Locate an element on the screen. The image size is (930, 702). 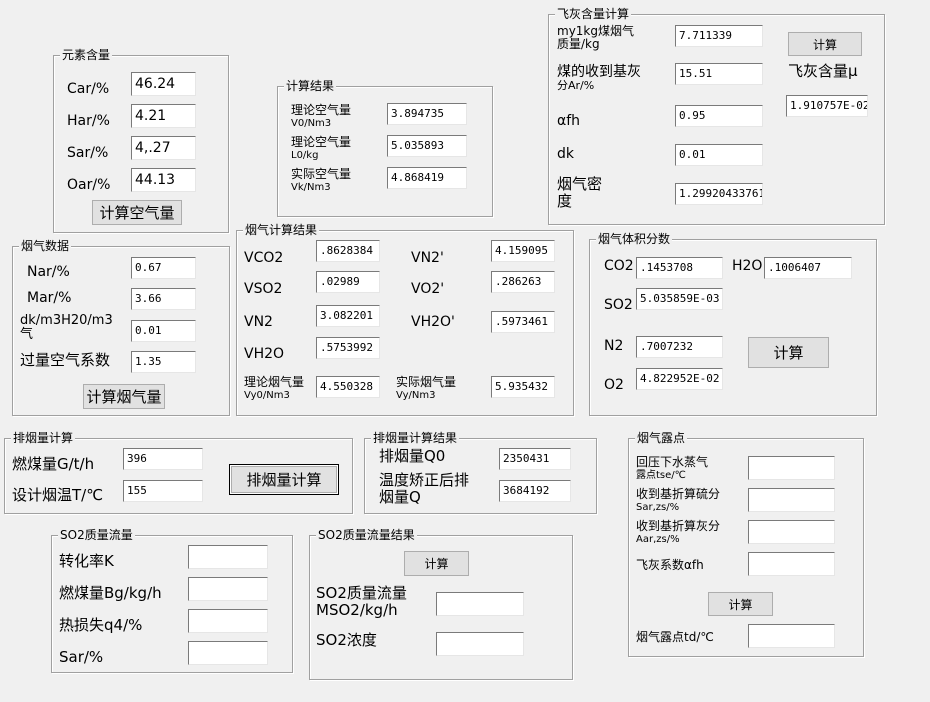
aar-field: 15.51 is located at coordinates (719, 74).